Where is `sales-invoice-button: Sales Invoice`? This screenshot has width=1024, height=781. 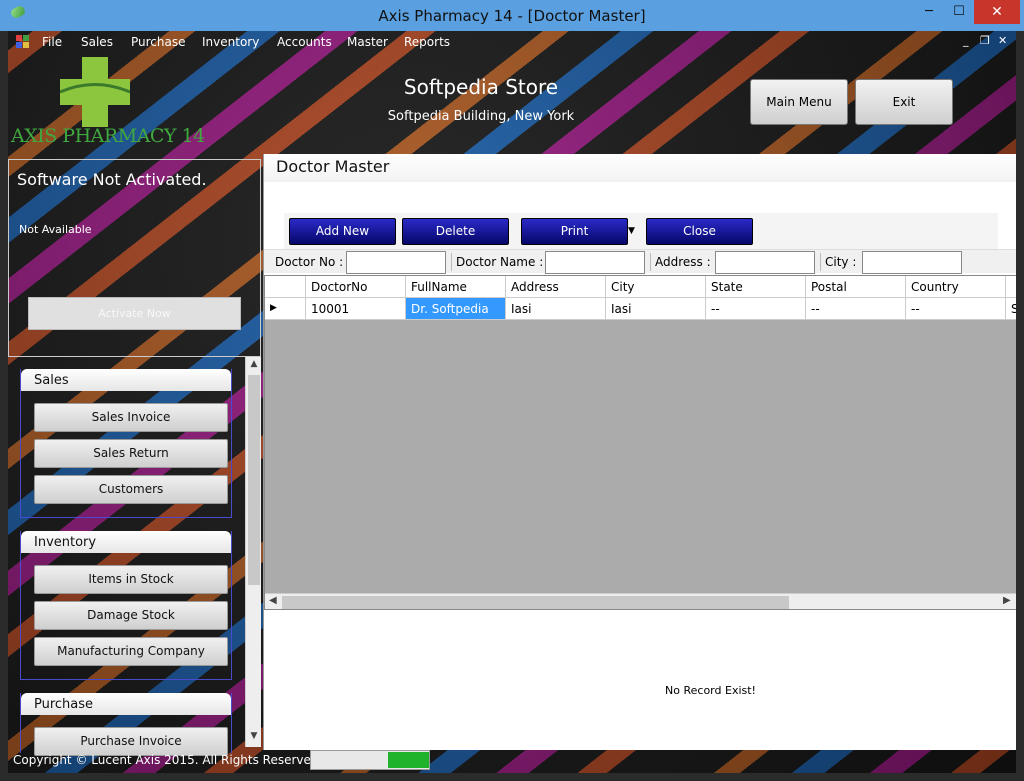
sales-invoice-button: Sales Invoice is located at coordinates (131, 417).